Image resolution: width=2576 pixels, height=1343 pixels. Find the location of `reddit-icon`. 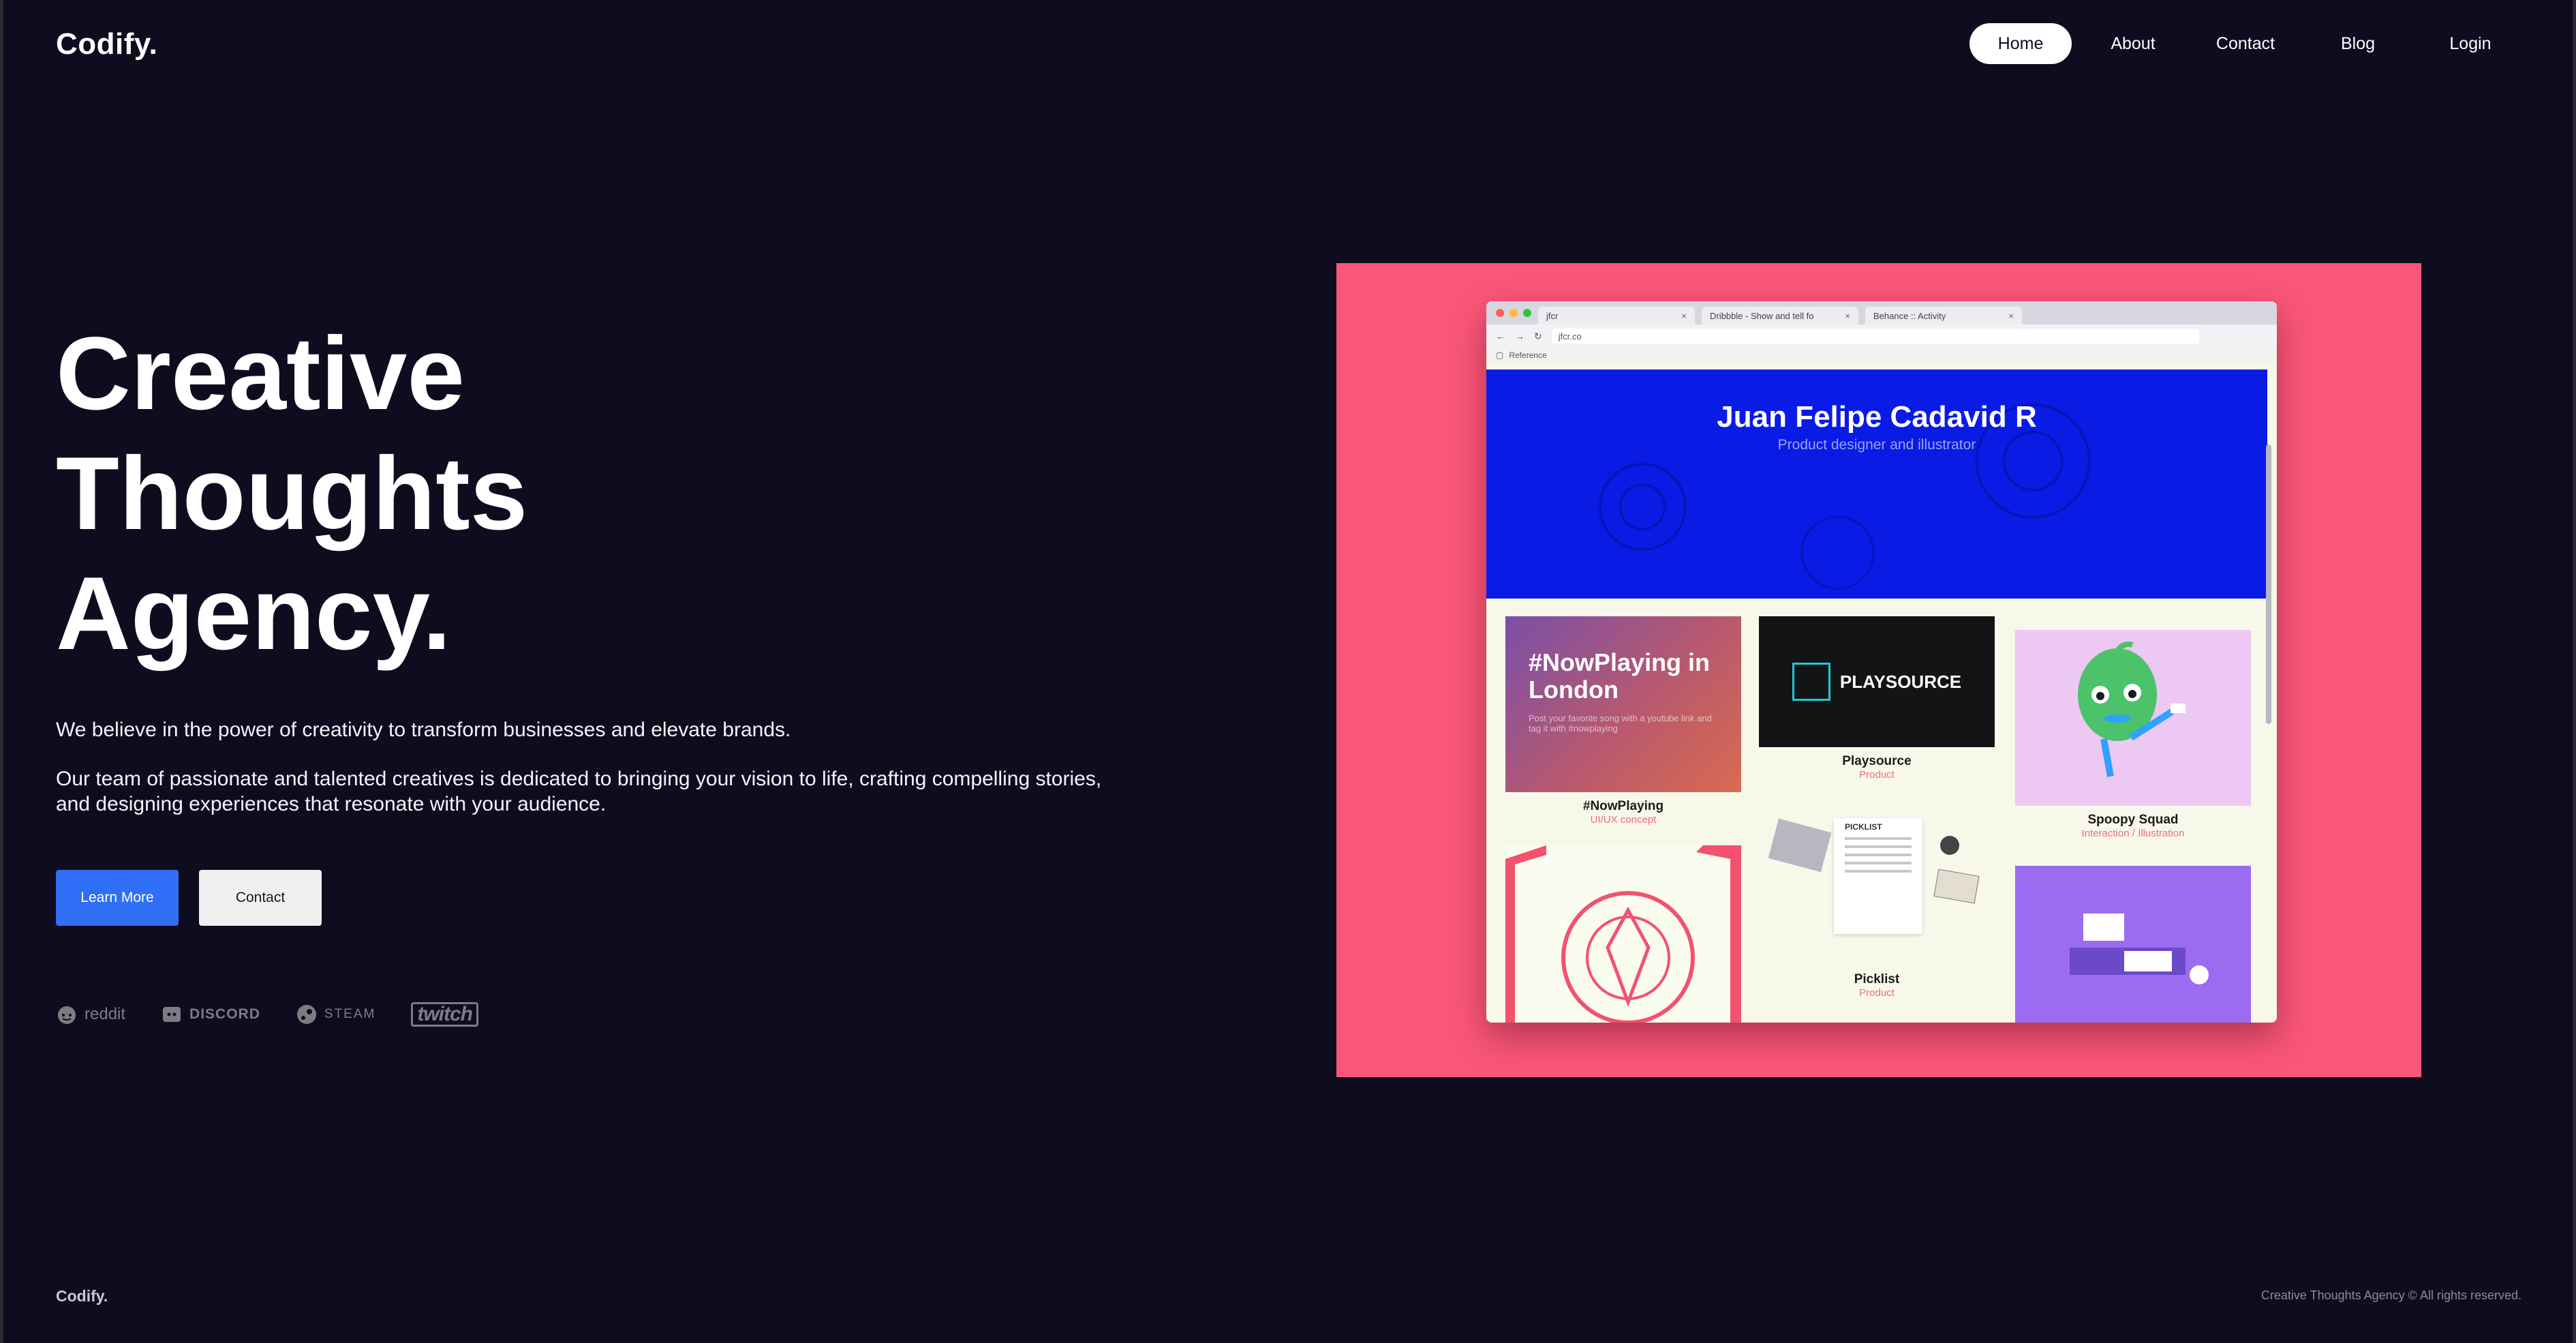

reddit-icon is located at coordinates (67, 1015).